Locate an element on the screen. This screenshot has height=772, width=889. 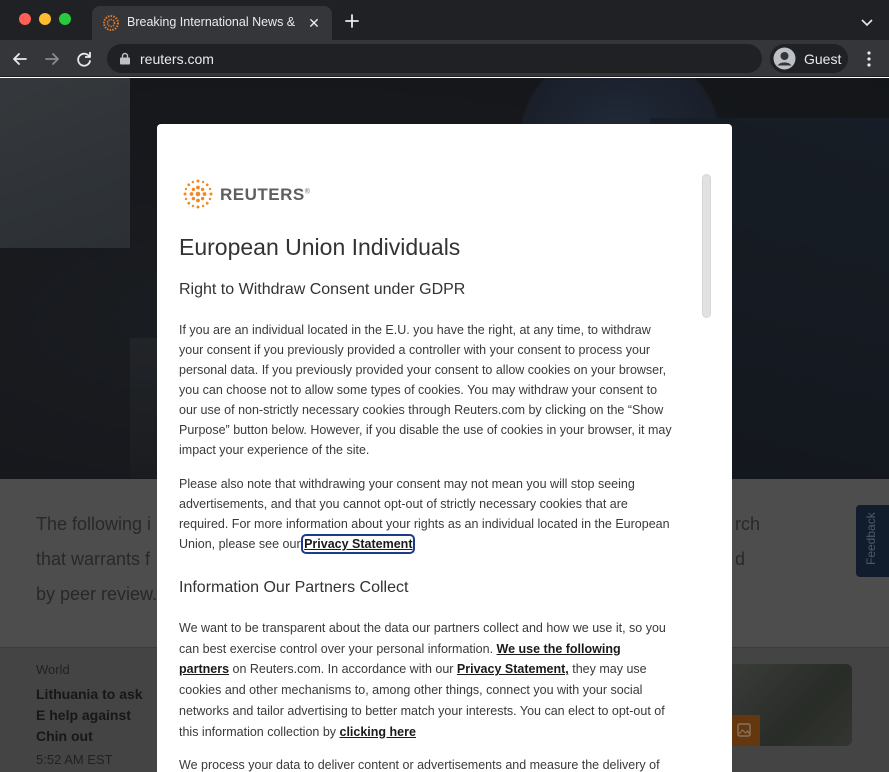
privacy-statement-link: Privacy Statement is located at coordinates (358, 544).